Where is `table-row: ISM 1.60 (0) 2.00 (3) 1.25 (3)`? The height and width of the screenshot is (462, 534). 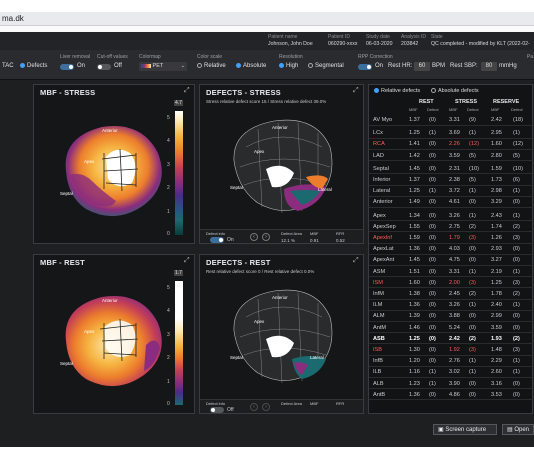
table-row: ISM 1.60 (0) 2.00 (3) 1.25 (3) is located at coordinates (451, 283).